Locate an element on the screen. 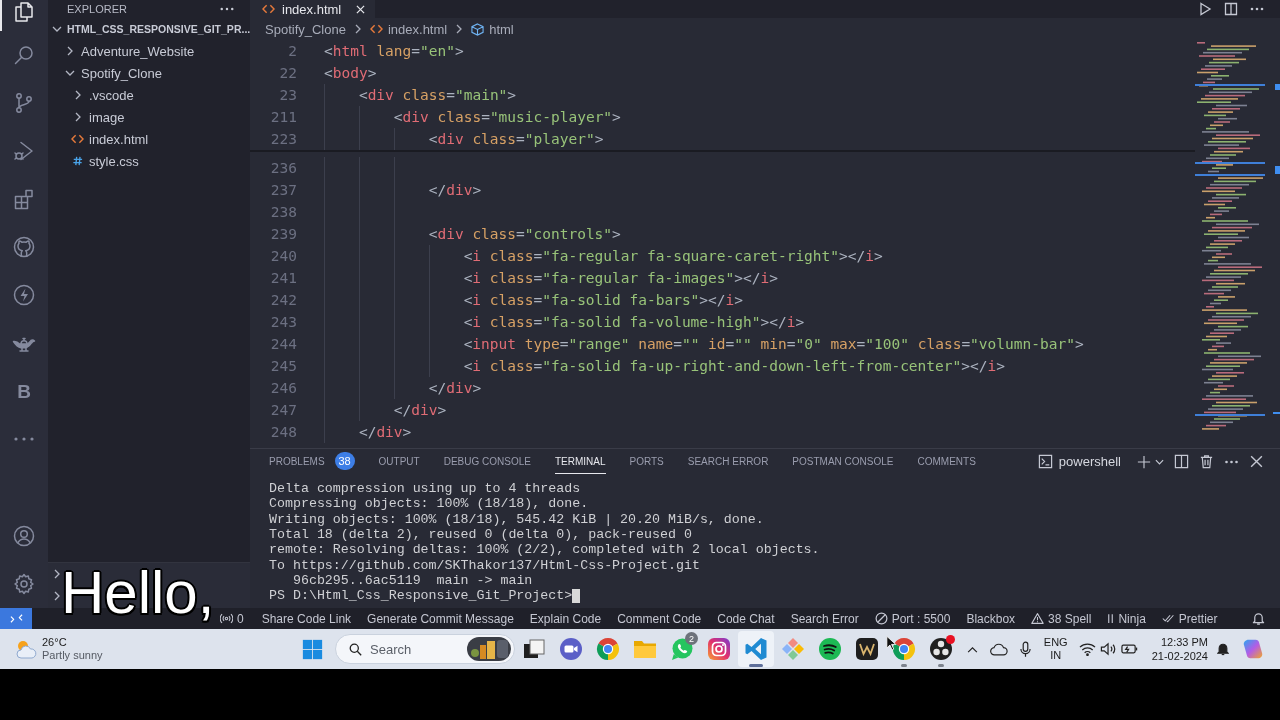  editor-tab: index.html is located at coordinates (313, 9).